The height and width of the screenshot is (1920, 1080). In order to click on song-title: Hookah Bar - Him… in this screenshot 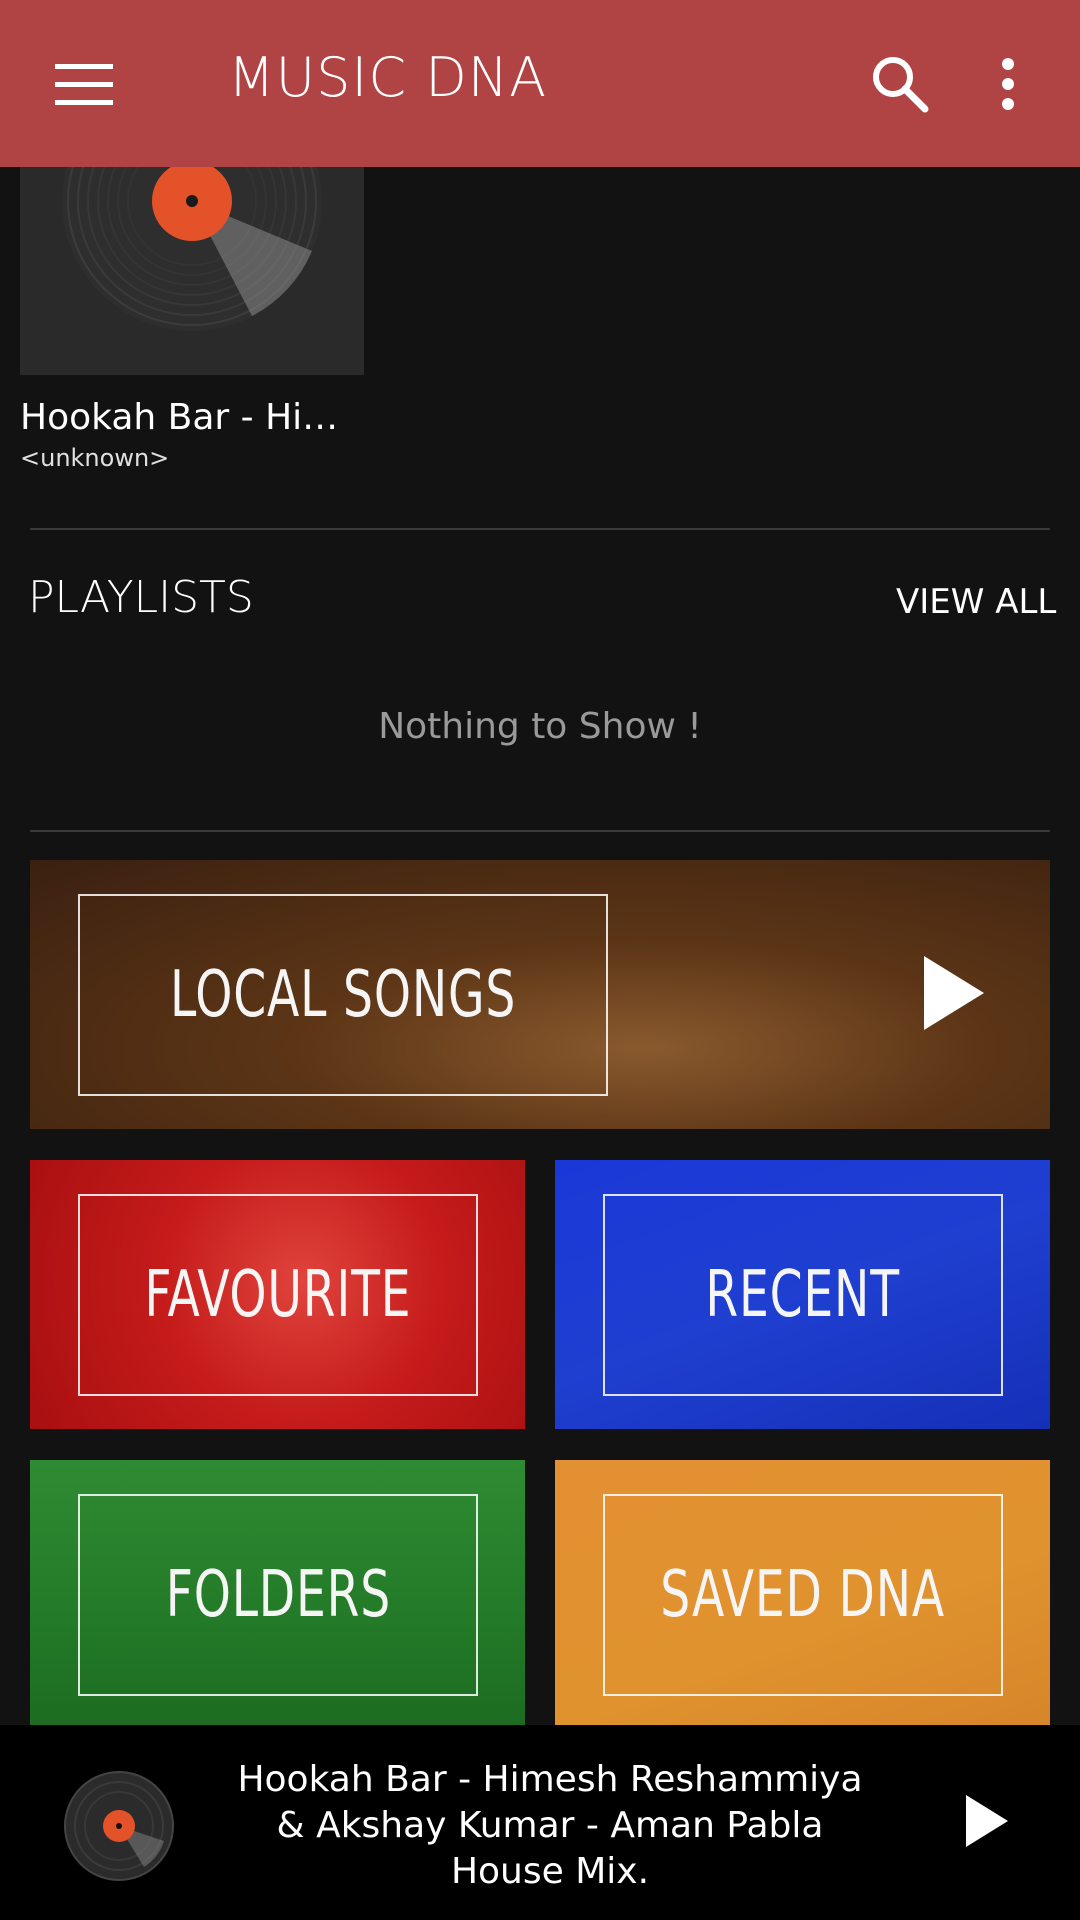, I will do `click(192, 417)`.